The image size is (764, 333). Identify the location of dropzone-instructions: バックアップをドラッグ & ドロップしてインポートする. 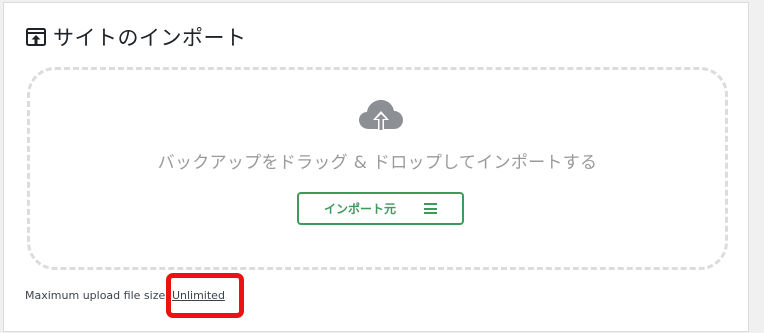
(377, 163).